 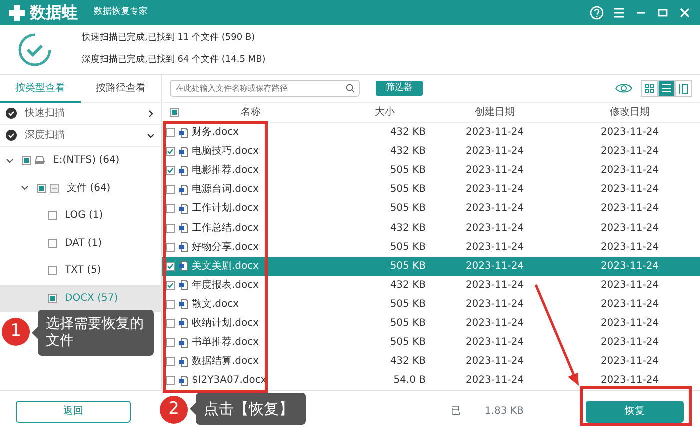 I want to click on list-view-button, so click(x=666, y=88).